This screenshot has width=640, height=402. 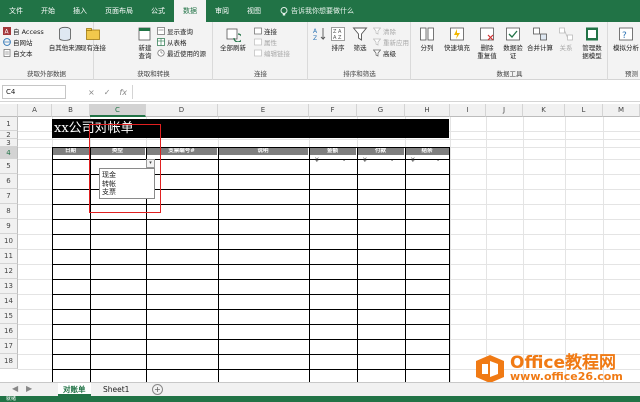 I want to click on enter-icon: ✓, so click(x=107, y=92).